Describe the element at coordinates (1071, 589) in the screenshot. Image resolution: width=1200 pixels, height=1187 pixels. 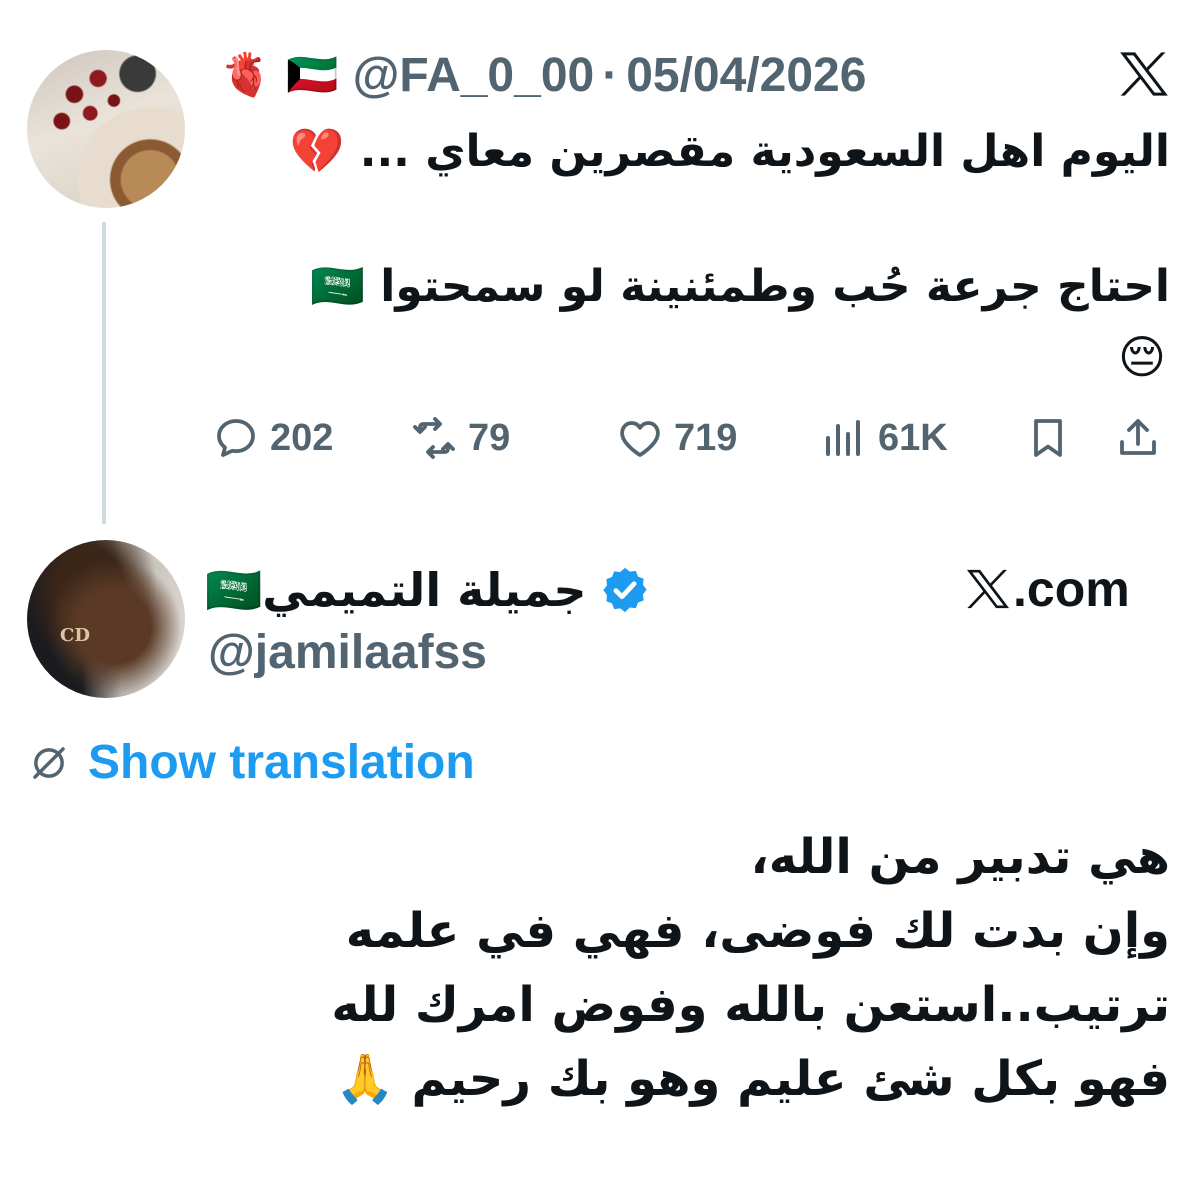
I see `site-domain: .com` at that location.